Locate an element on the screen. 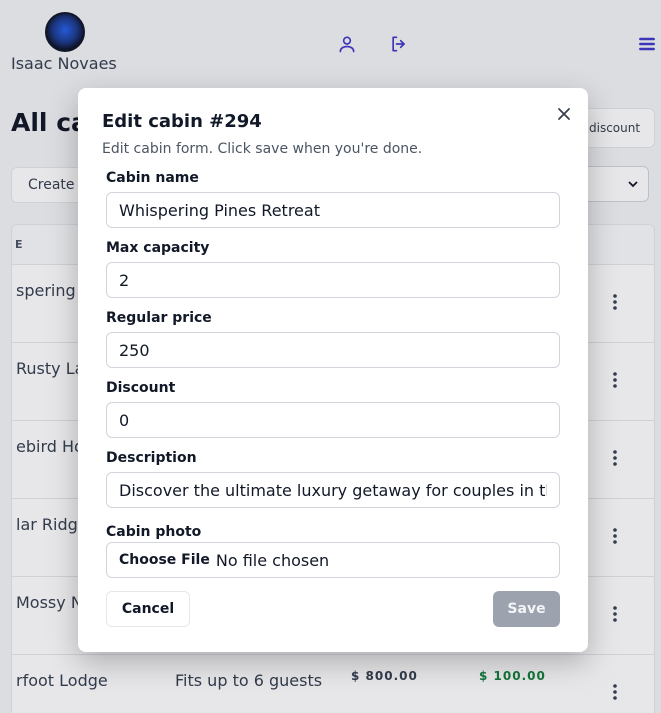  close-icon is located at coordinates (564, 114).